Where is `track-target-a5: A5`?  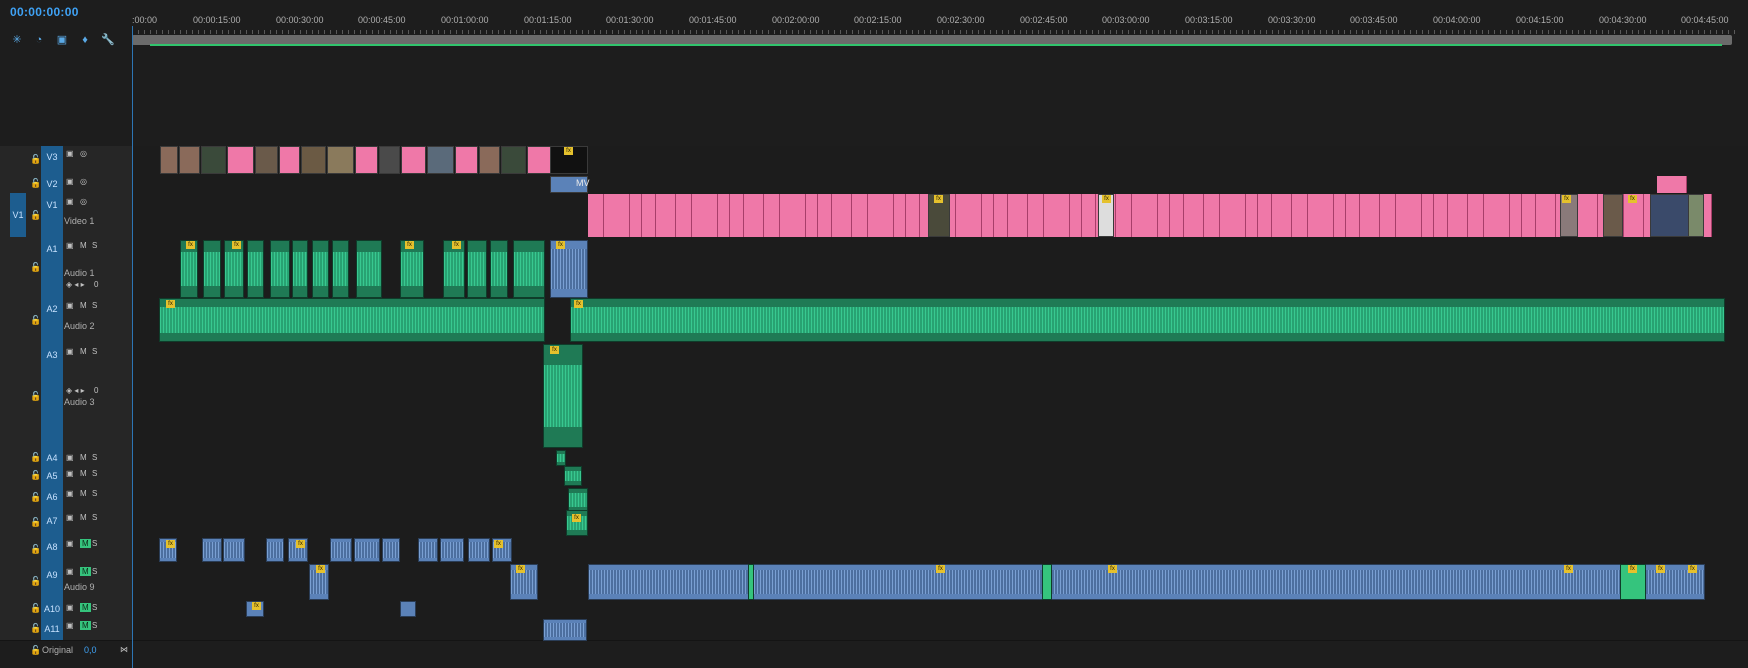 track-target-a5: A5 is located at coordinates (52, 476).